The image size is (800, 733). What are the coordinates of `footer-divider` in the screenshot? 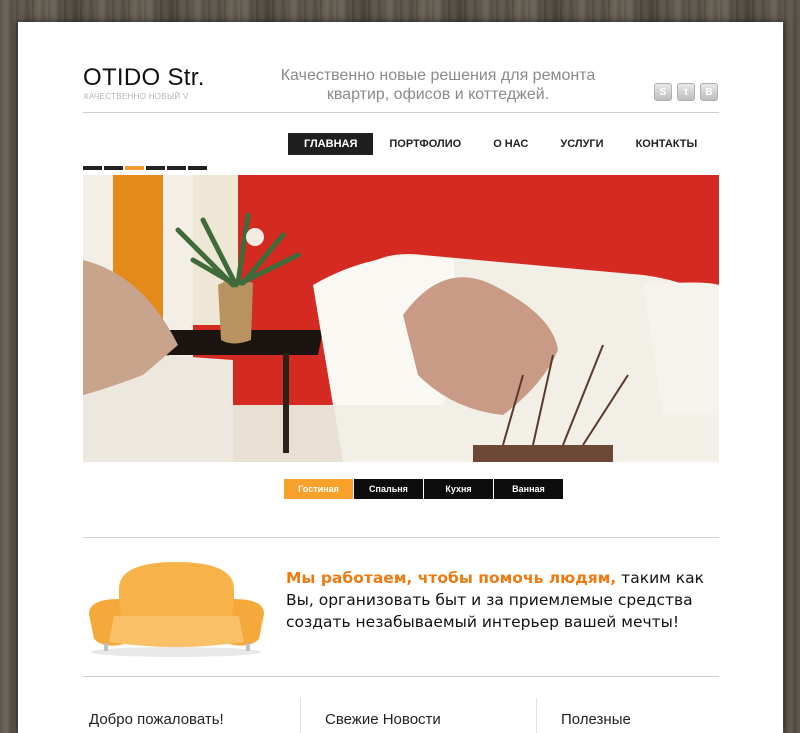 It's located at (401, 676).